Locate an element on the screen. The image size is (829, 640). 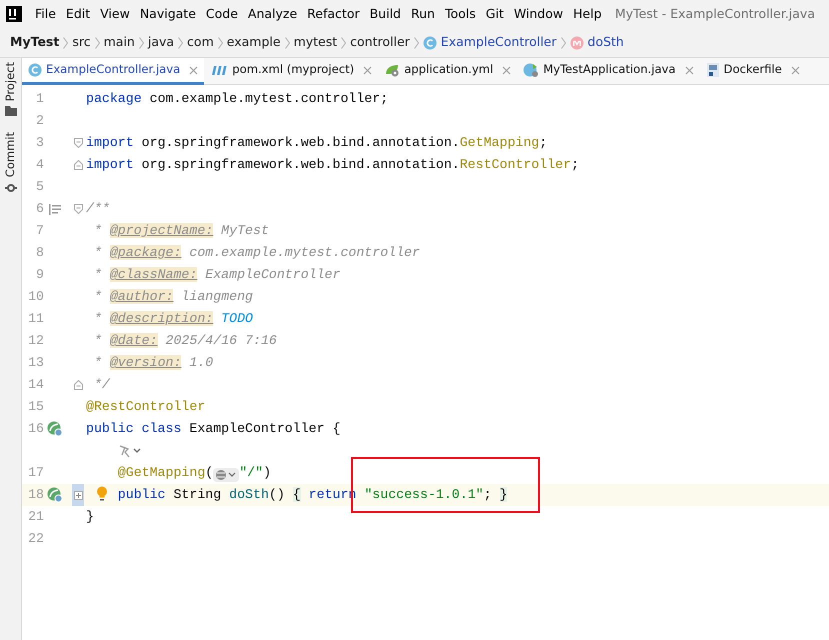
file-icon is located at coordinates (713, 70).